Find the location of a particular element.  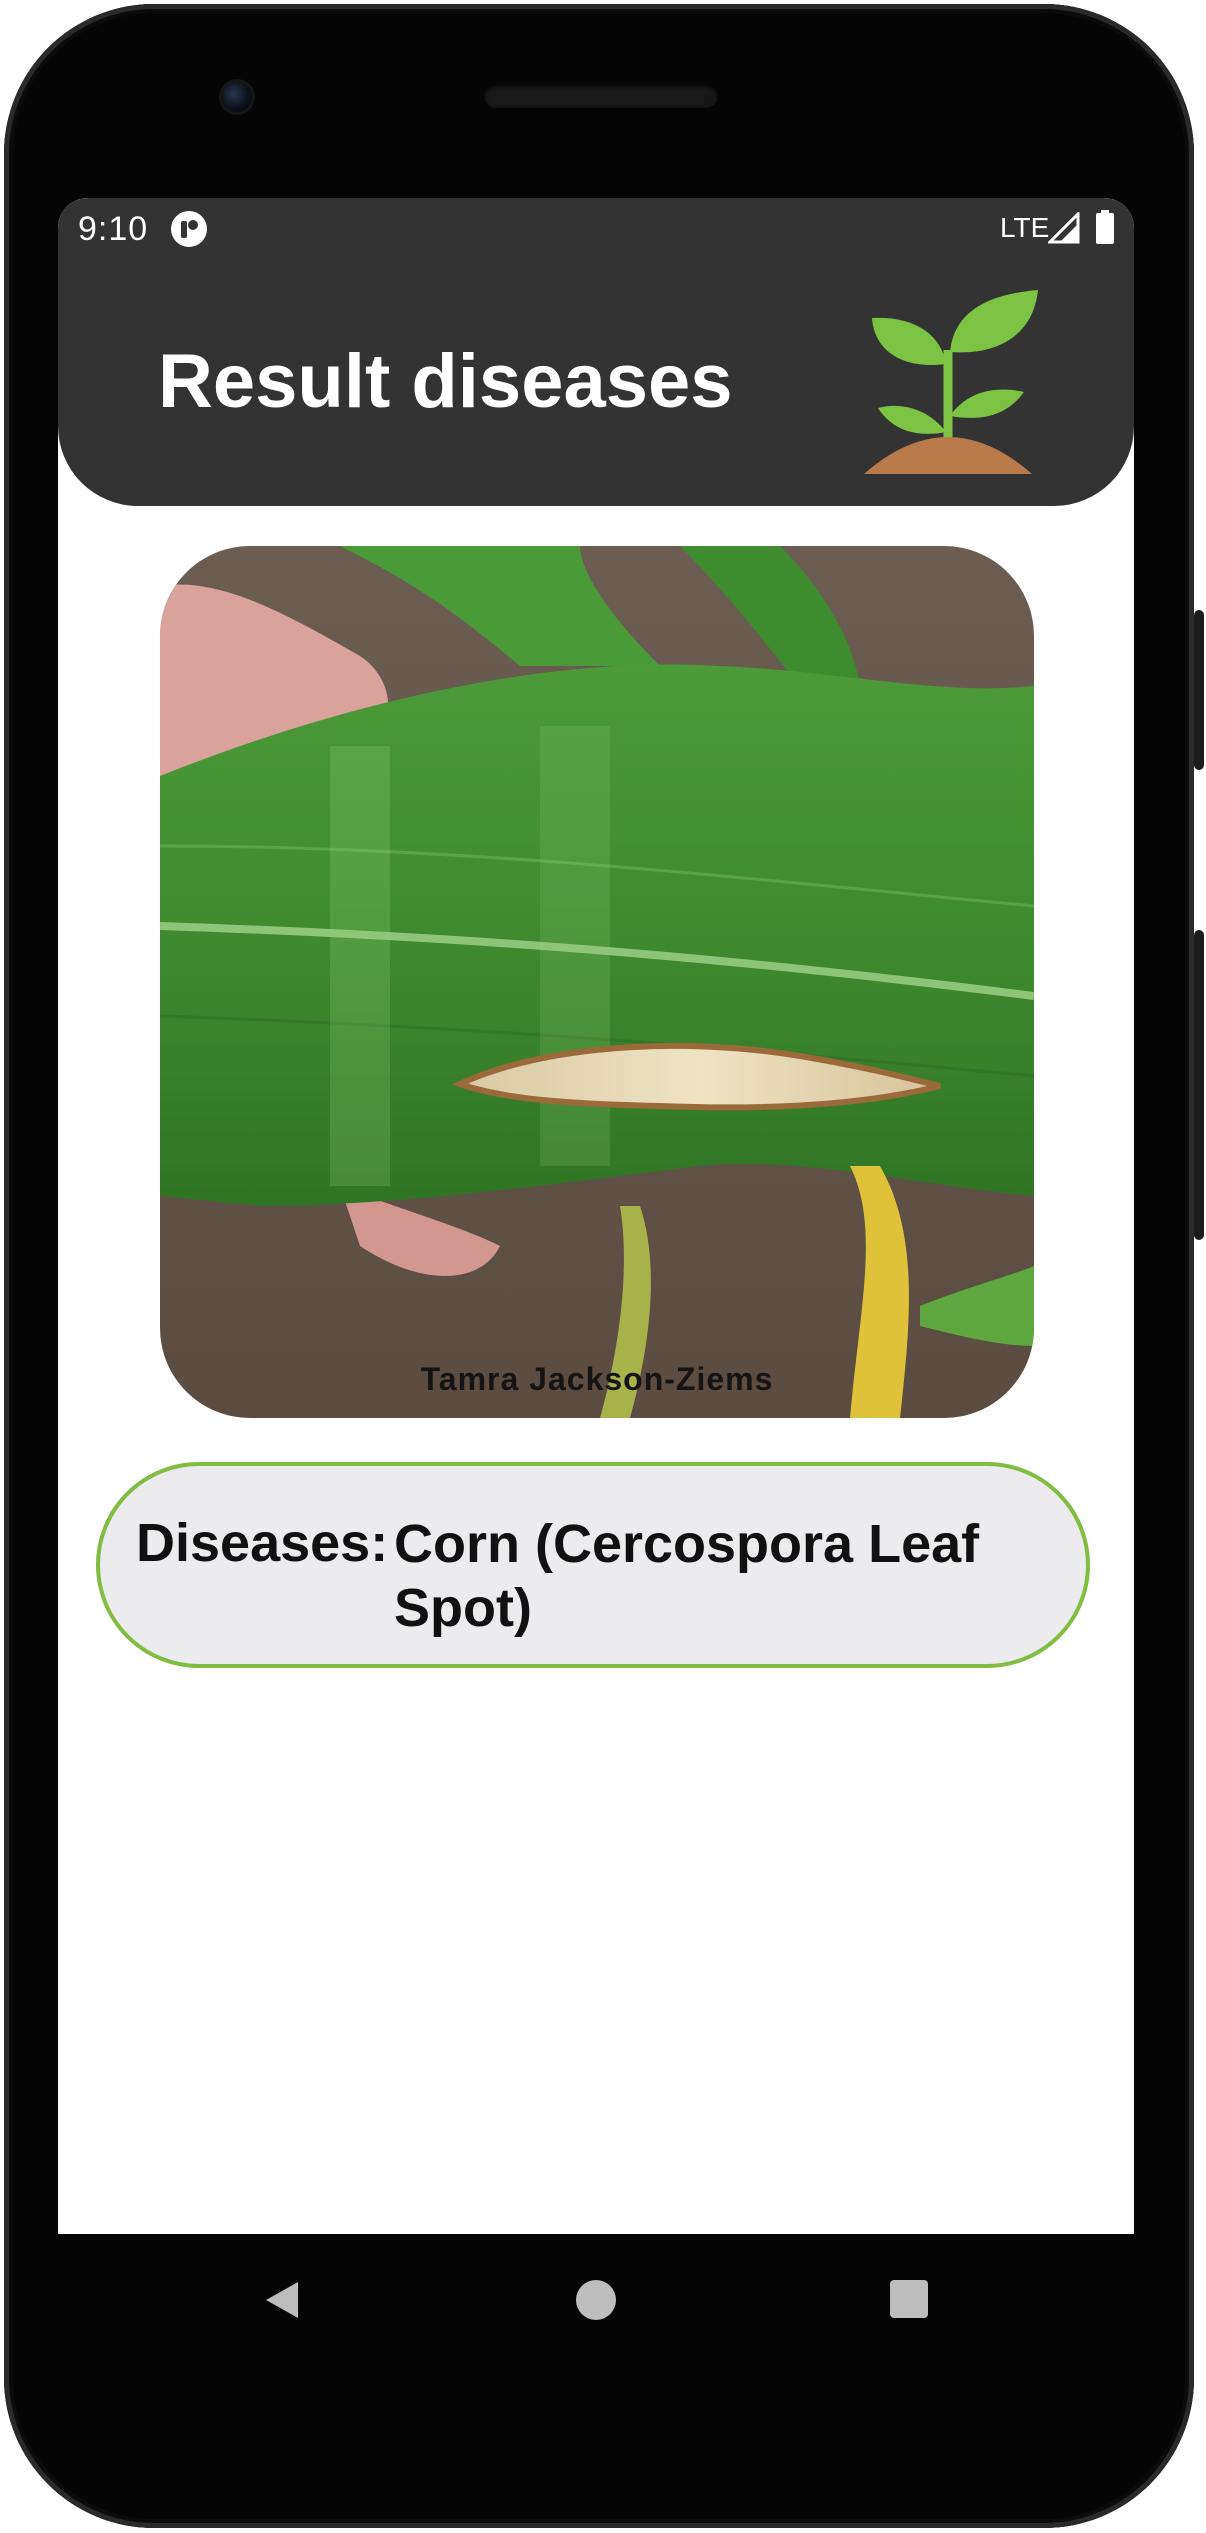

volume-button is located at coordinates (1199, 1085).